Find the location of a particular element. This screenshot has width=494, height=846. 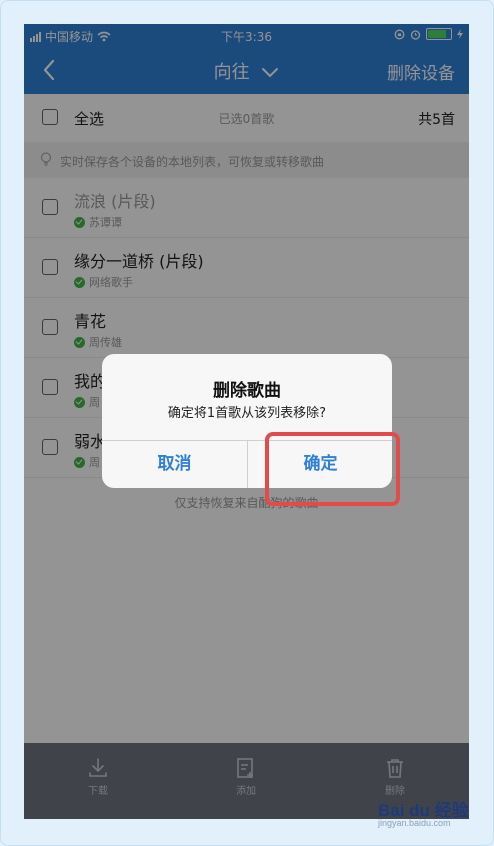

baidu-jingyan-watermark: Bai du 经验 jingyan.baidu.com is located at coordinates (434, 816).